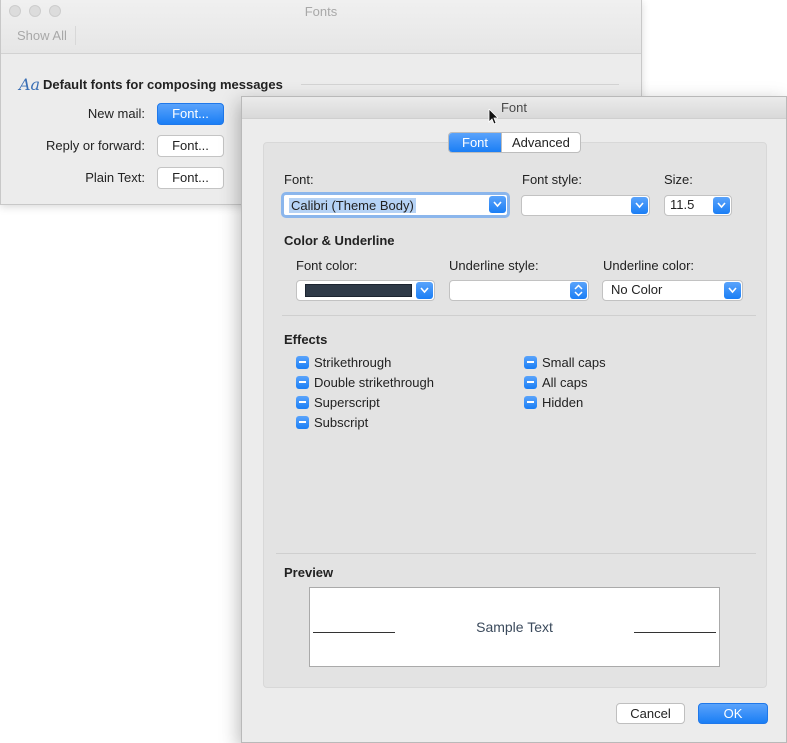 The height and width of the screenshot is (743, 787). Describe the element at coordinates (650, 713) in the screenshot. I see `cancel-button: Cancel` at that location.